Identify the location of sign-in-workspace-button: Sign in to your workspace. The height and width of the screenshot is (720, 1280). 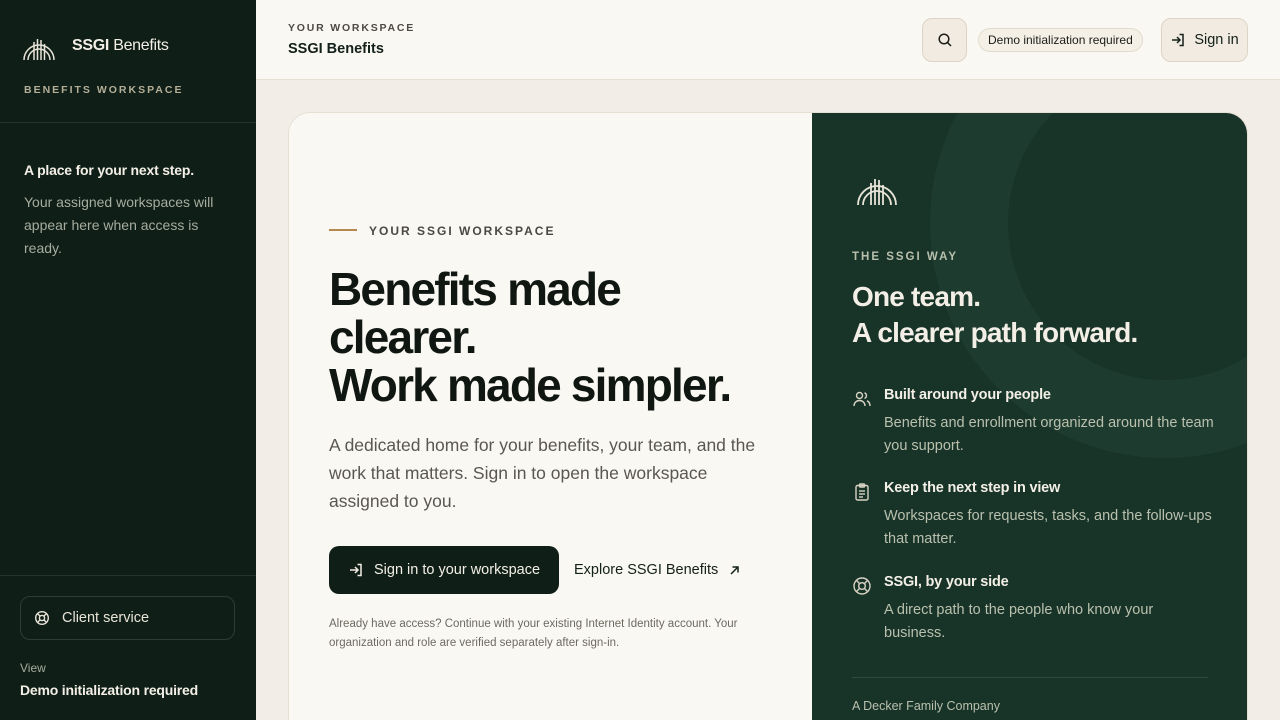
(444, 570).